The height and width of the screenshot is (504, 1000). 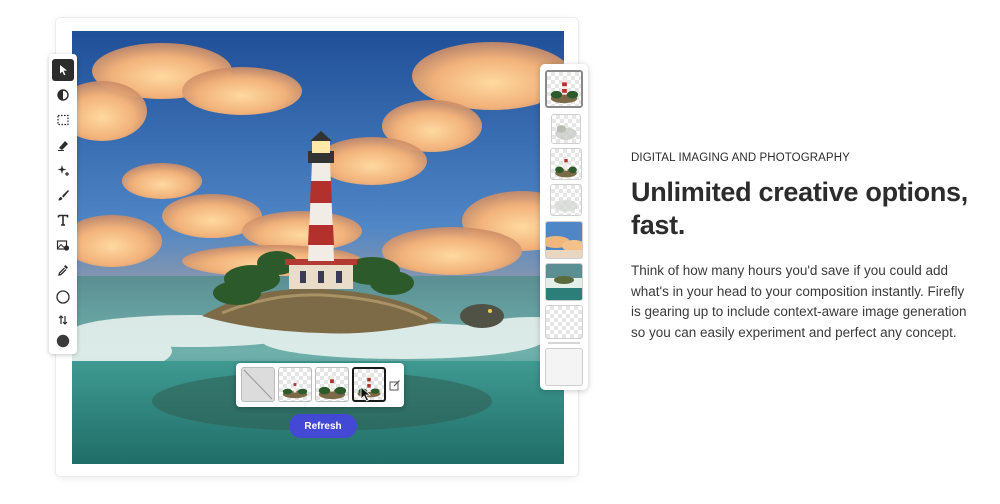 I want to click on contrast-adjust-icon, so click(x=63, y=95).